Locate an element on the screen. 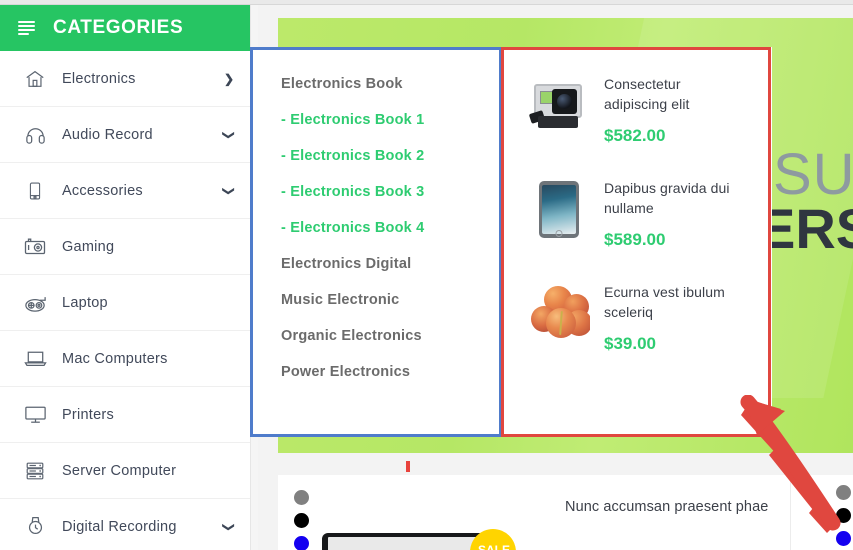 The height and width of the screenshot is (550, 853). product-price: $39.00 is located at coordinates (630, 343).